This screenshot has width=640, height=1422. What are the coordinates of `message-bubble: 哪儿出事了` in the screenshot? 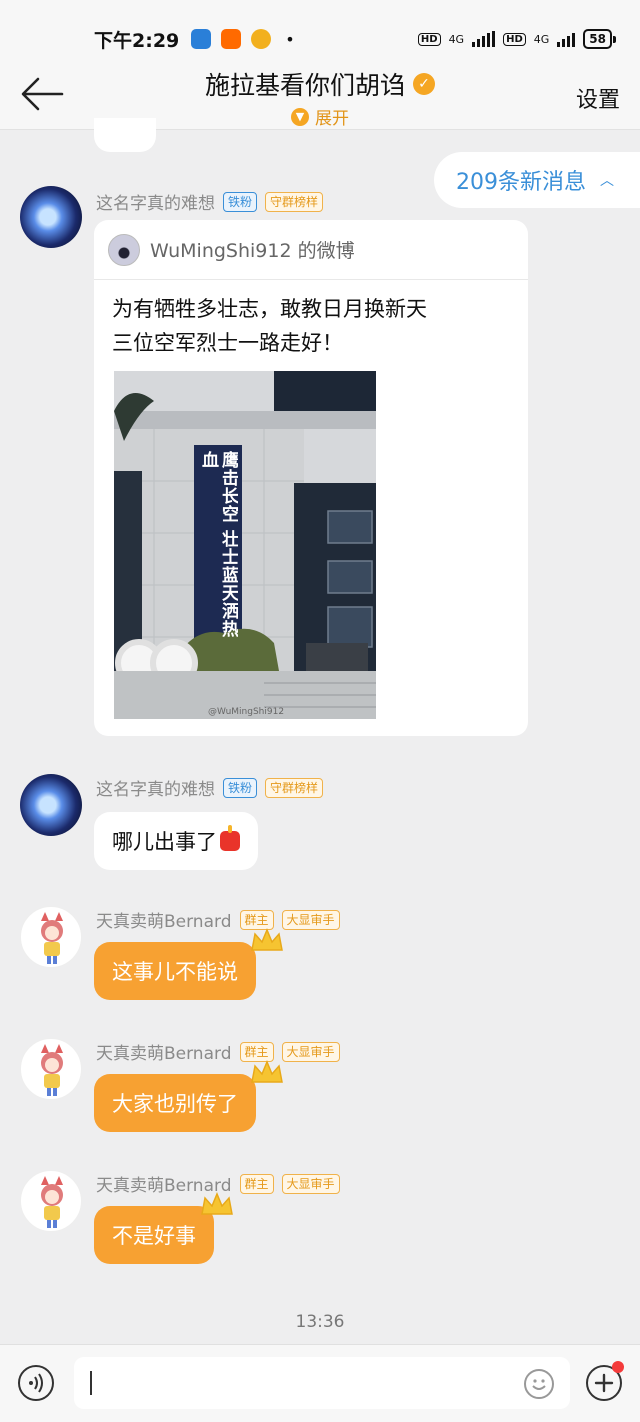 It's located at (176, 841).